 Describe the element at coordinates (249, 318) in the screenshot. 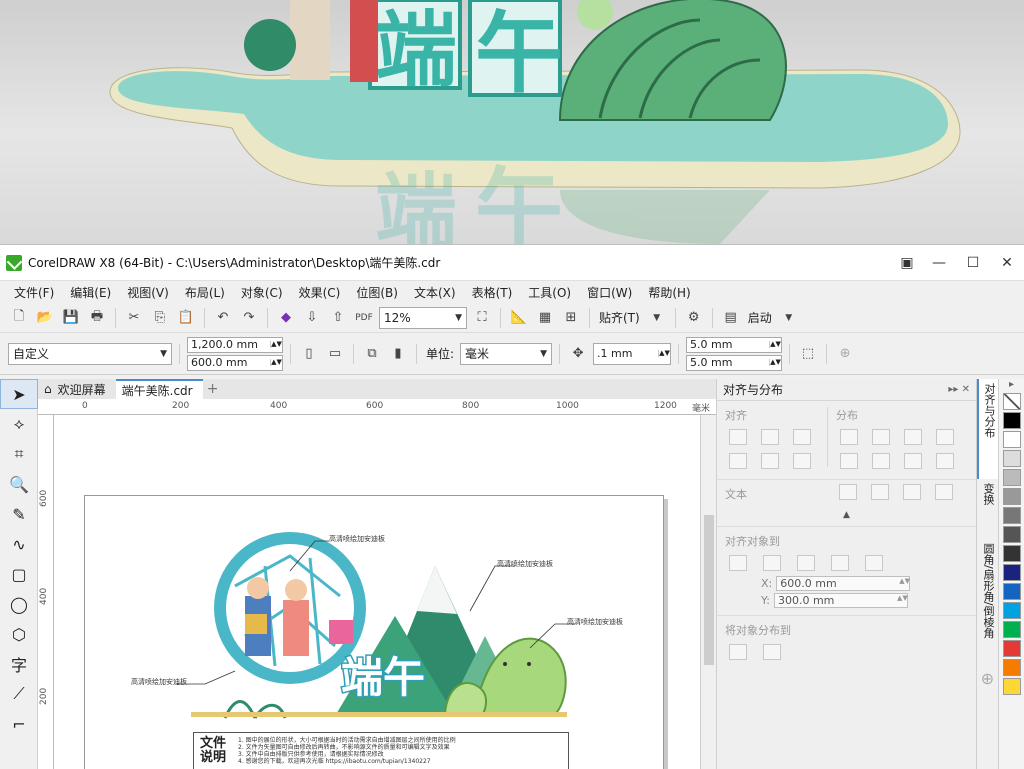

I see `redo-icon: ↷` at that location.